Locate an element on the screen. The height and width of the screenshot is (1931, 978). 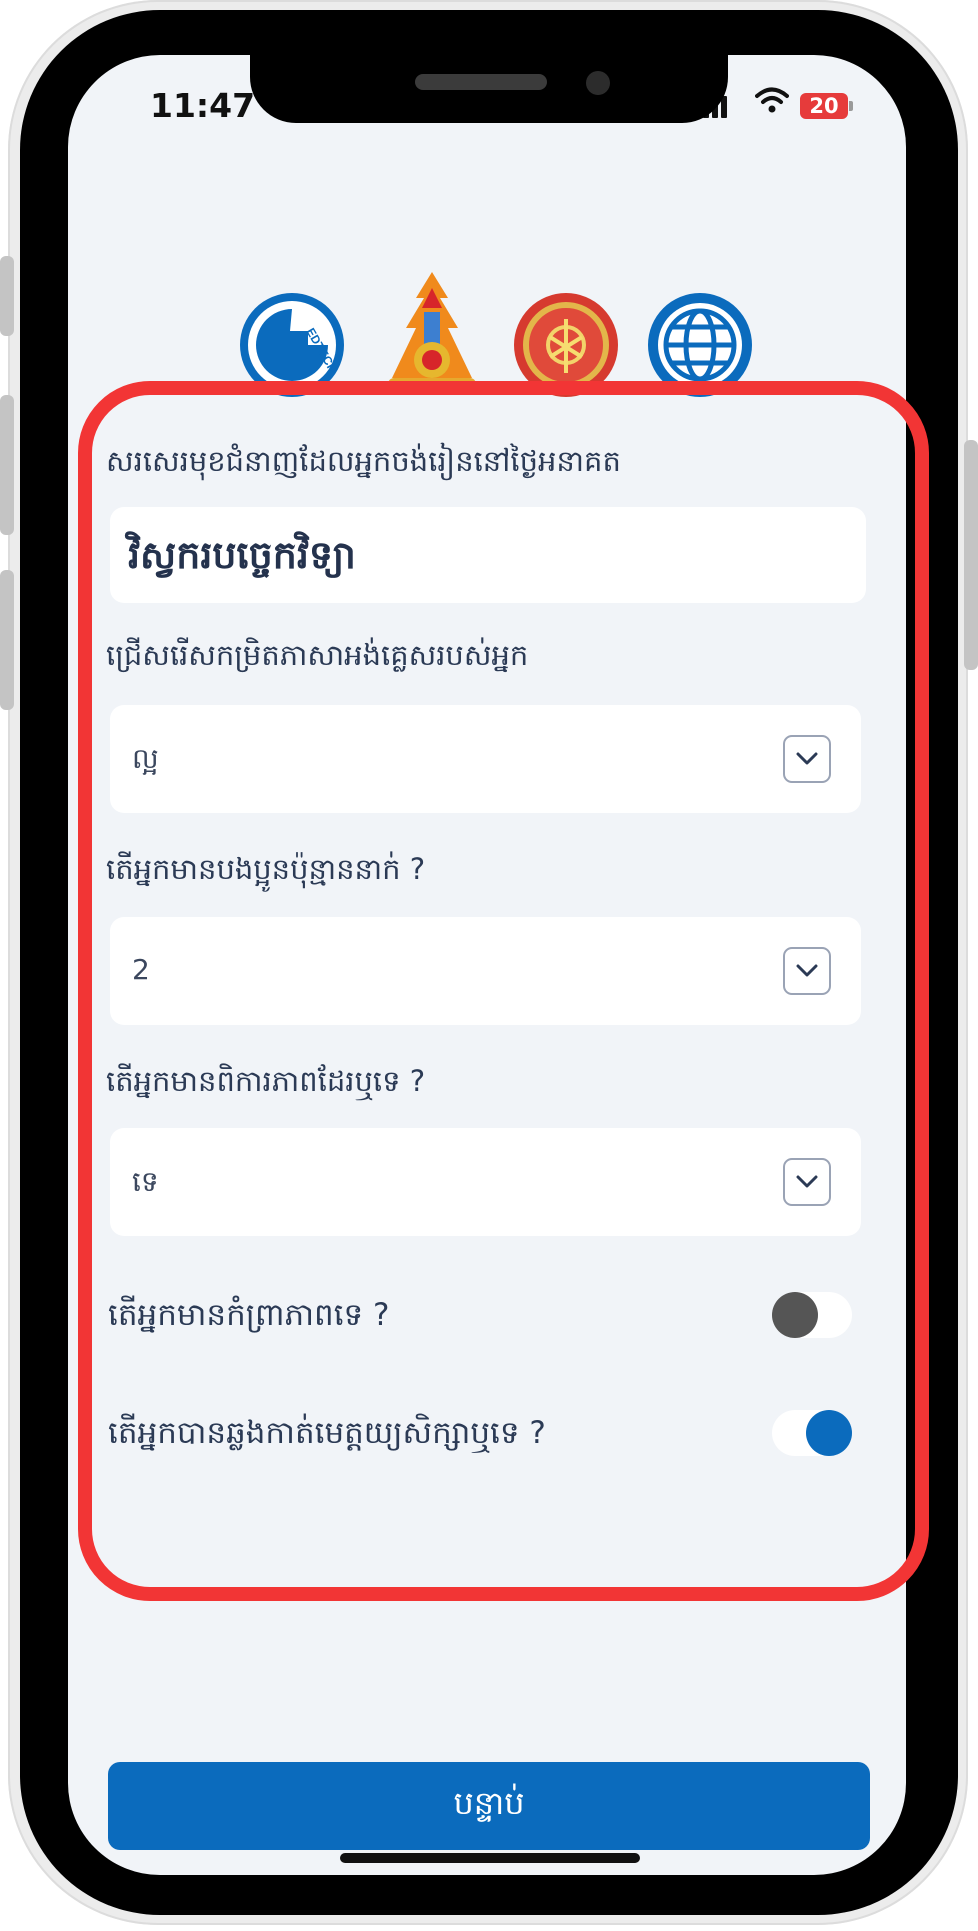
disability-label: តើអ្នកមានពិការភាពដែរឬទេ ? is located at coordinates (266, 1081).